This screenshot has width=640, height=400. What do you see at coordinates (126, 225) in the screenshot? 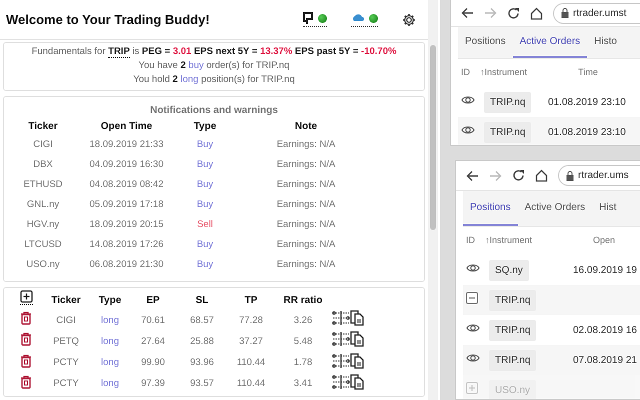
I see `table-cell-text: 18.09.2019 20:15` at bounding box center [126, 225].